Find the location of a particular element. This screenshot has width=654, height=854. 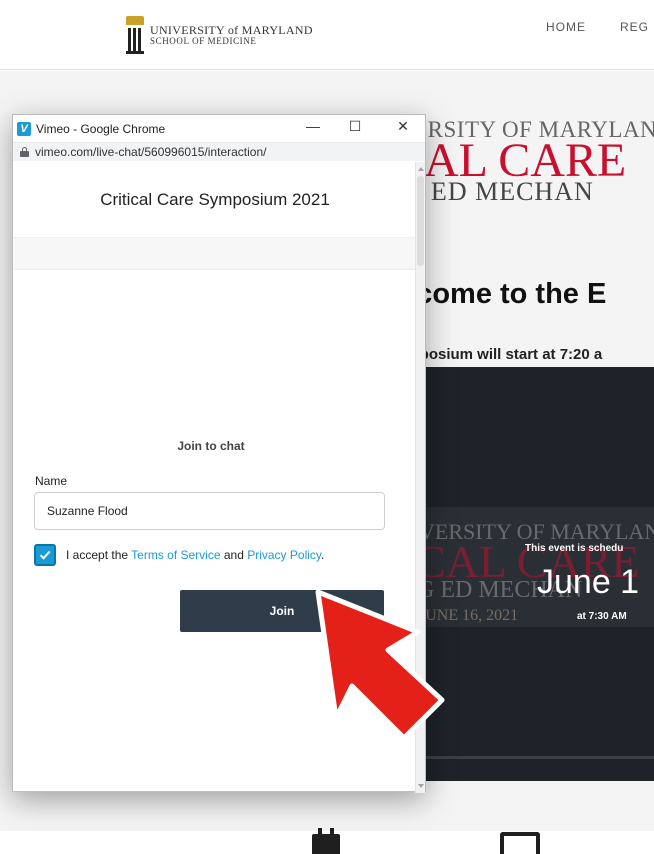

banner-line-3: IG ED MECHAN is located at coordinates (507, 191).